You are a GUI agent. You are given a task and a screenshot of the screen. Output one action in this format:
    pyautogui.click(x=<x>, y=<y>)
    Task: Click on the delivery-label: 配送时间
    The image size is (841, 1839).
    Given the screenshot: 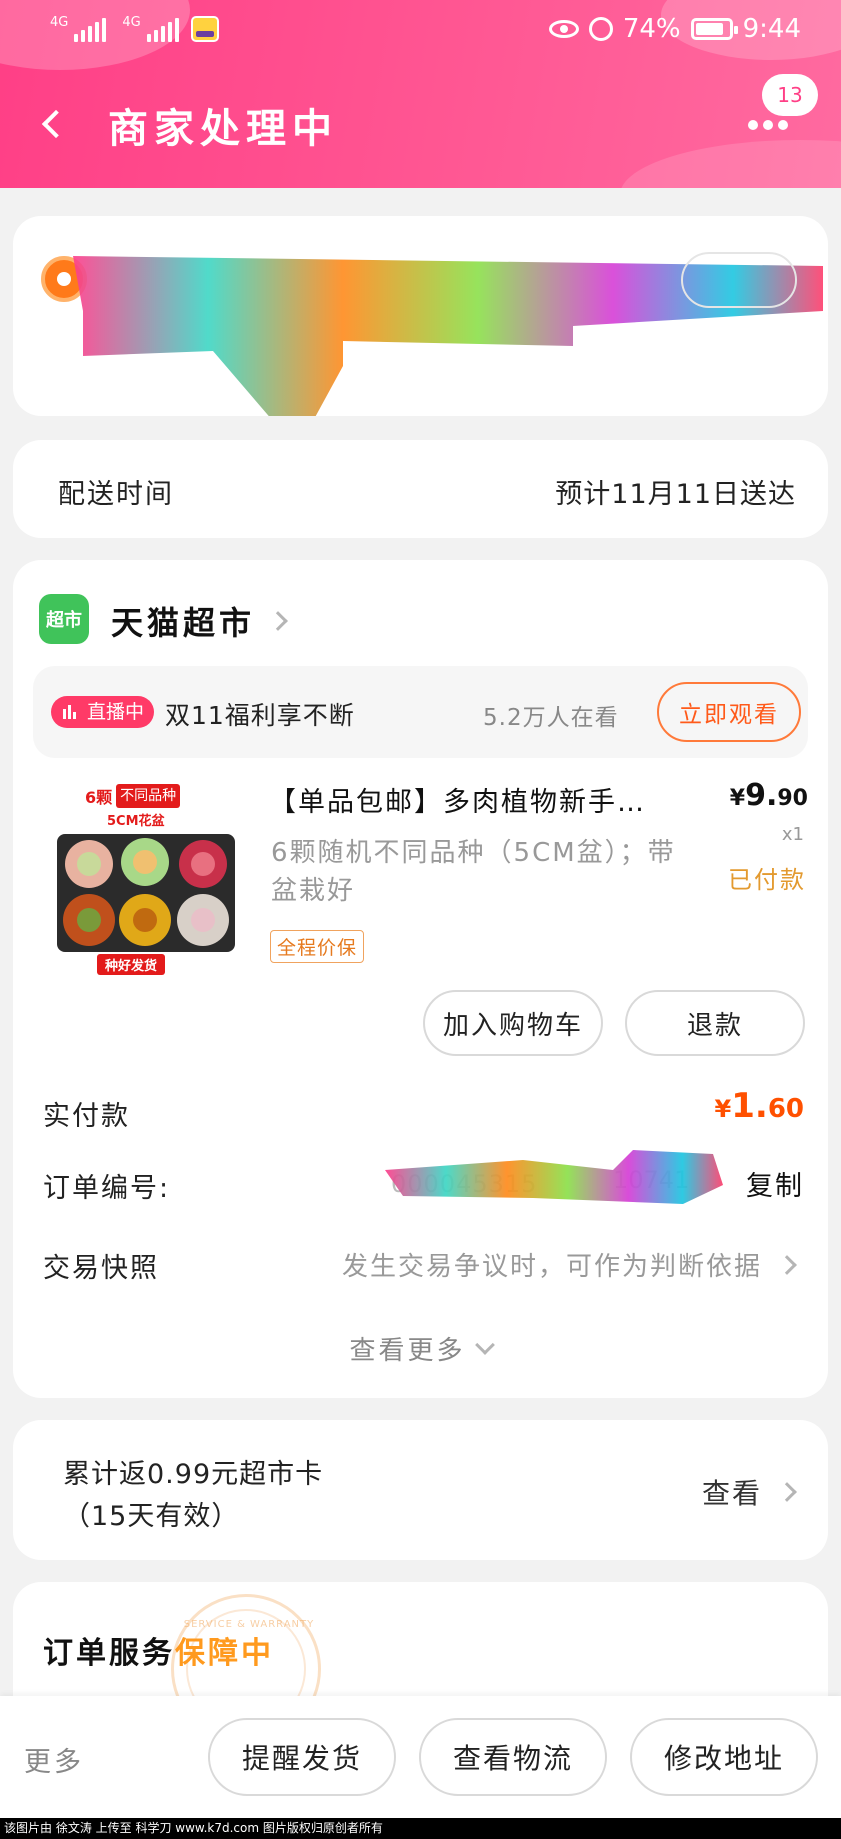 What is the action you would take?
    pyautogui.click(x=116, y=494)
    